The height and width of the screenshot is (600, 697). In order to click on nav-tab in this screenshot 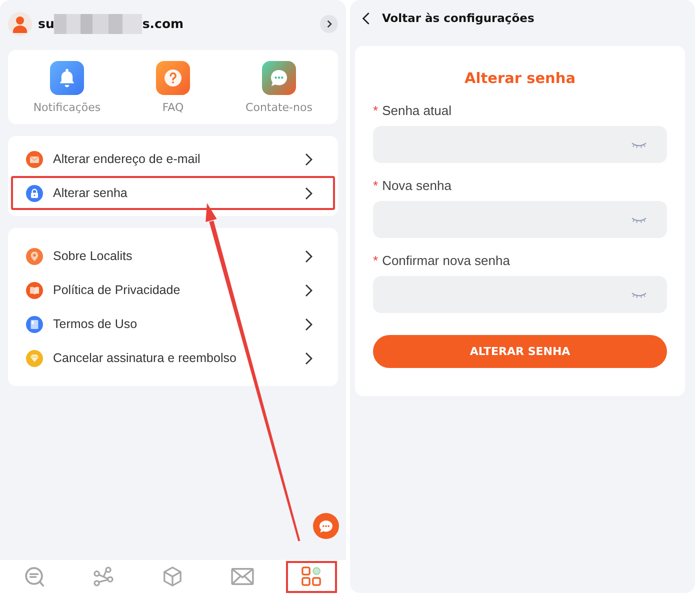, I will do `click(311, 576)`.